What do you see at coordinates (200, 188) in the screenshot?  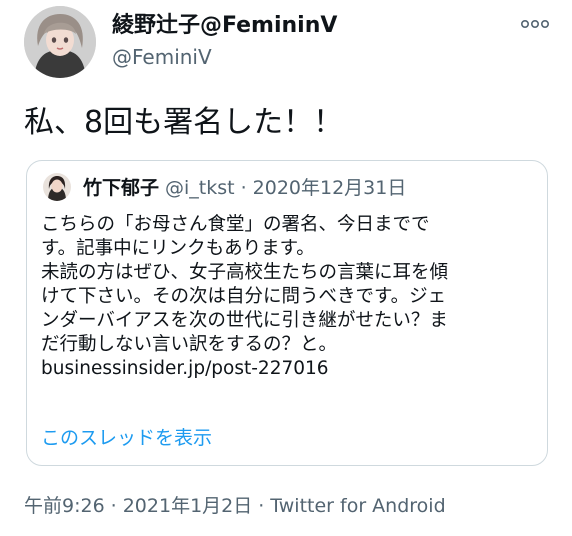 I see `quoted-author-handle: @i_tkst` at bounding box center [200, 188].